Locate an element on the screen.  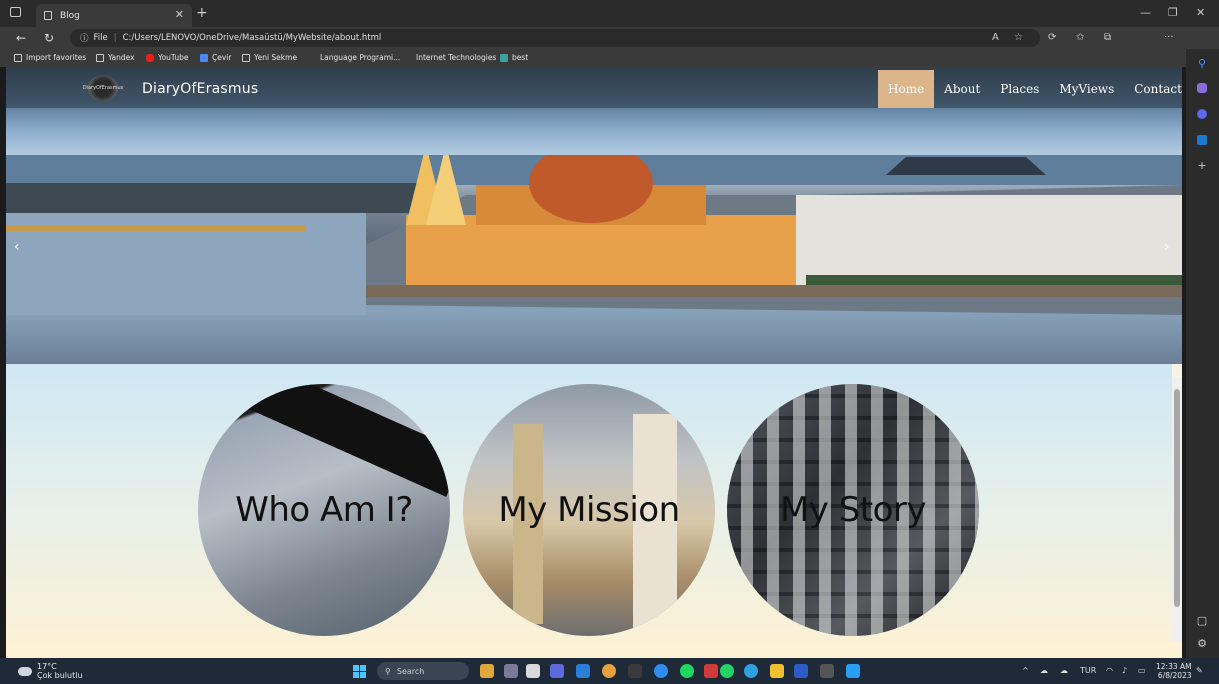
tab-title: Blog is located at coordinates (70, 15).